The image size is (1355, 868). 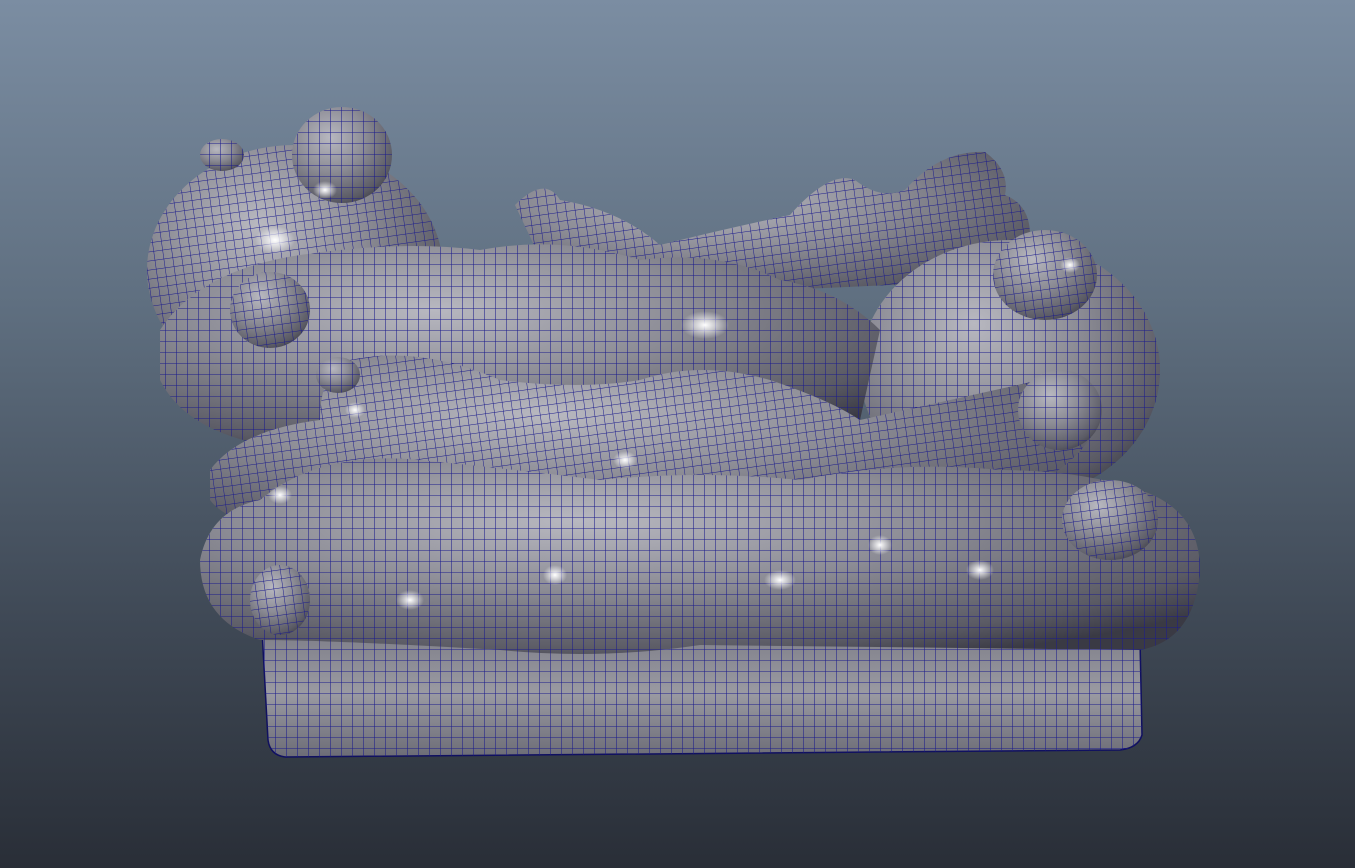 What do you see at coordinates (702, 693) in the screenshot?
I see `mesh-base-wire` at bounding box center [702, 693].